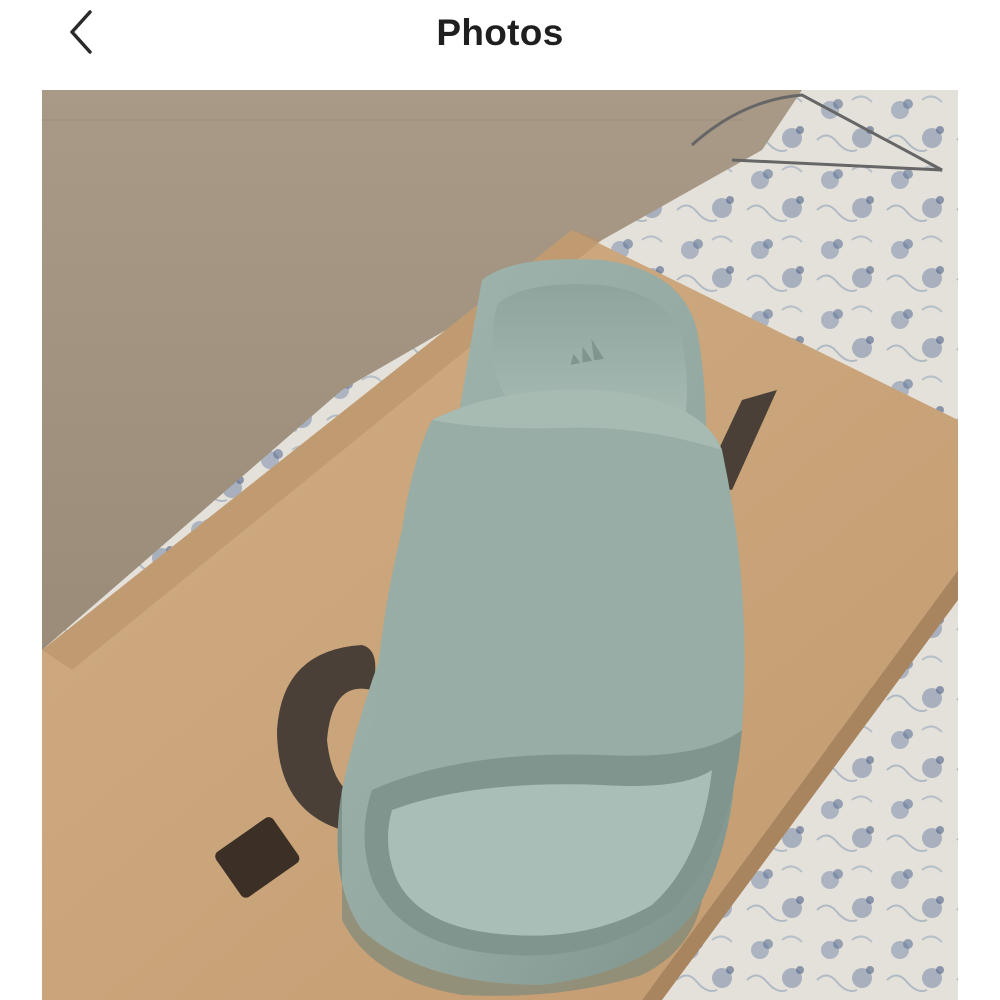 Image resolution: width=1000 pixels, height=1000 pixels. What do you see at coordinates (500, 32) in the screenshot?
I see `page-title: Photos` at bounding box center [500, 32].